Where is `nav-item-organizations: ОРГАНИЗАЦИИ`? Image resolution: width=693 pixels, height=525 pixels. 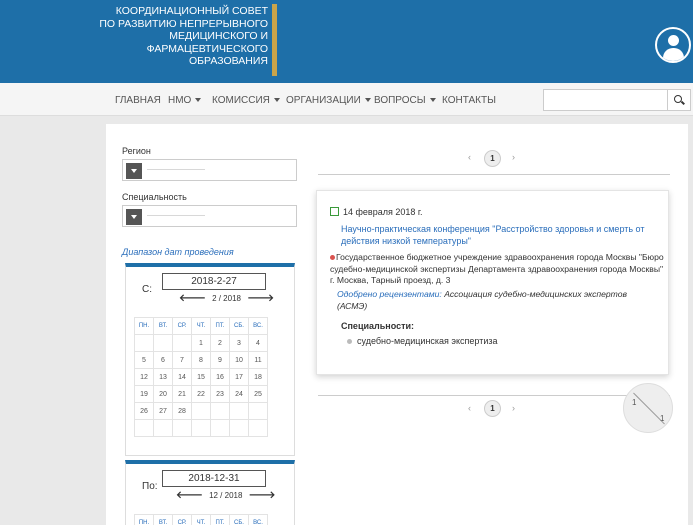 nav-item-organizations: ОРГАНИЗАЦИИ is located at coordinates (328, 100).